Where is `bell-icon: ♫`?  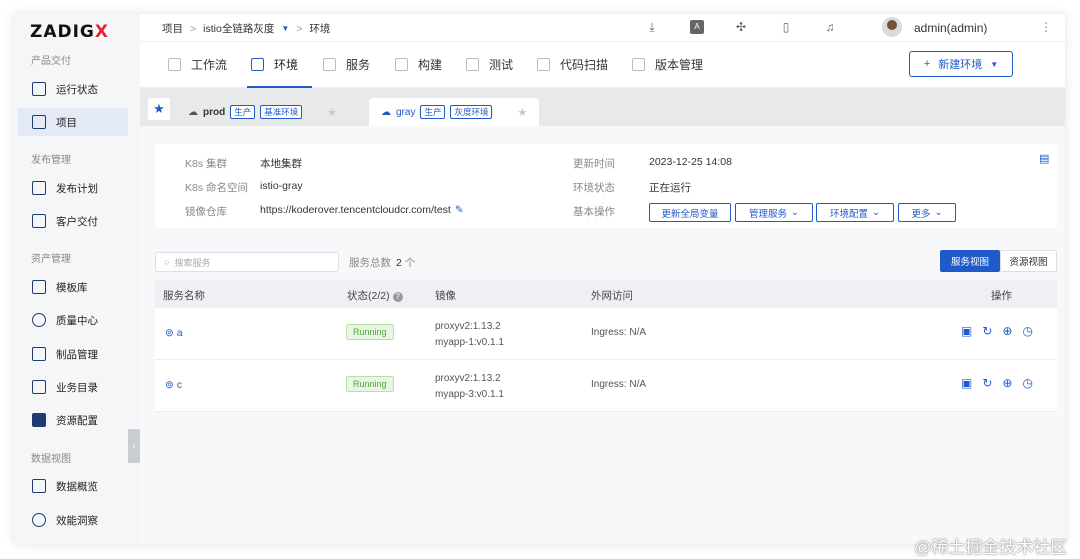 bell-icon: ♫ is located at coordinates (830, 27).